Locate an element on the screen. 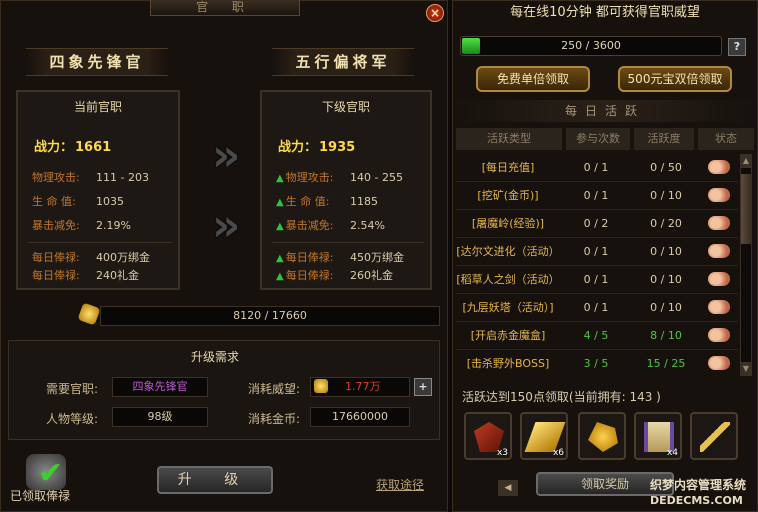 This screenshot has height=512, width=758. reward-count: x3 is located at coordinates (502, 453).